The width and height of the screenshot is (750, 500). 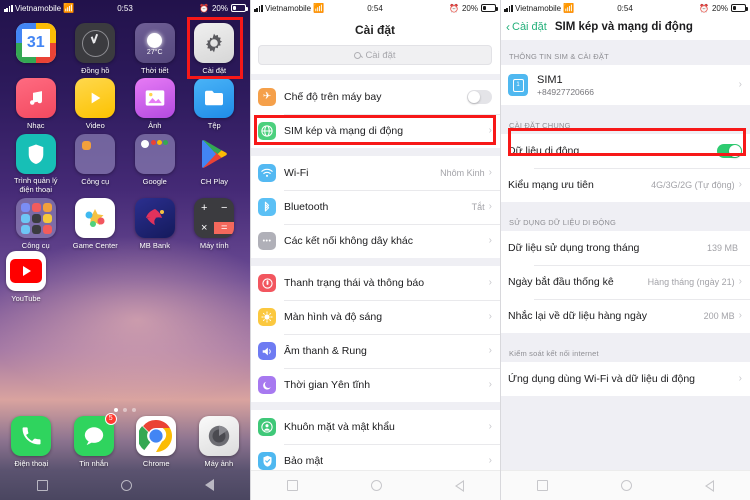 I want to click on app-phone-manager: Trình quản lý điện thoại, so click(x=36, y=163).